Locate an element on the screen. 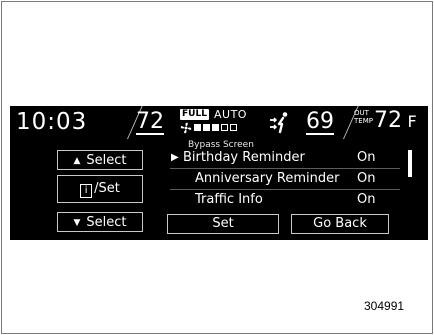  go-back-button: Go Back is located at coordinates (340, 224).